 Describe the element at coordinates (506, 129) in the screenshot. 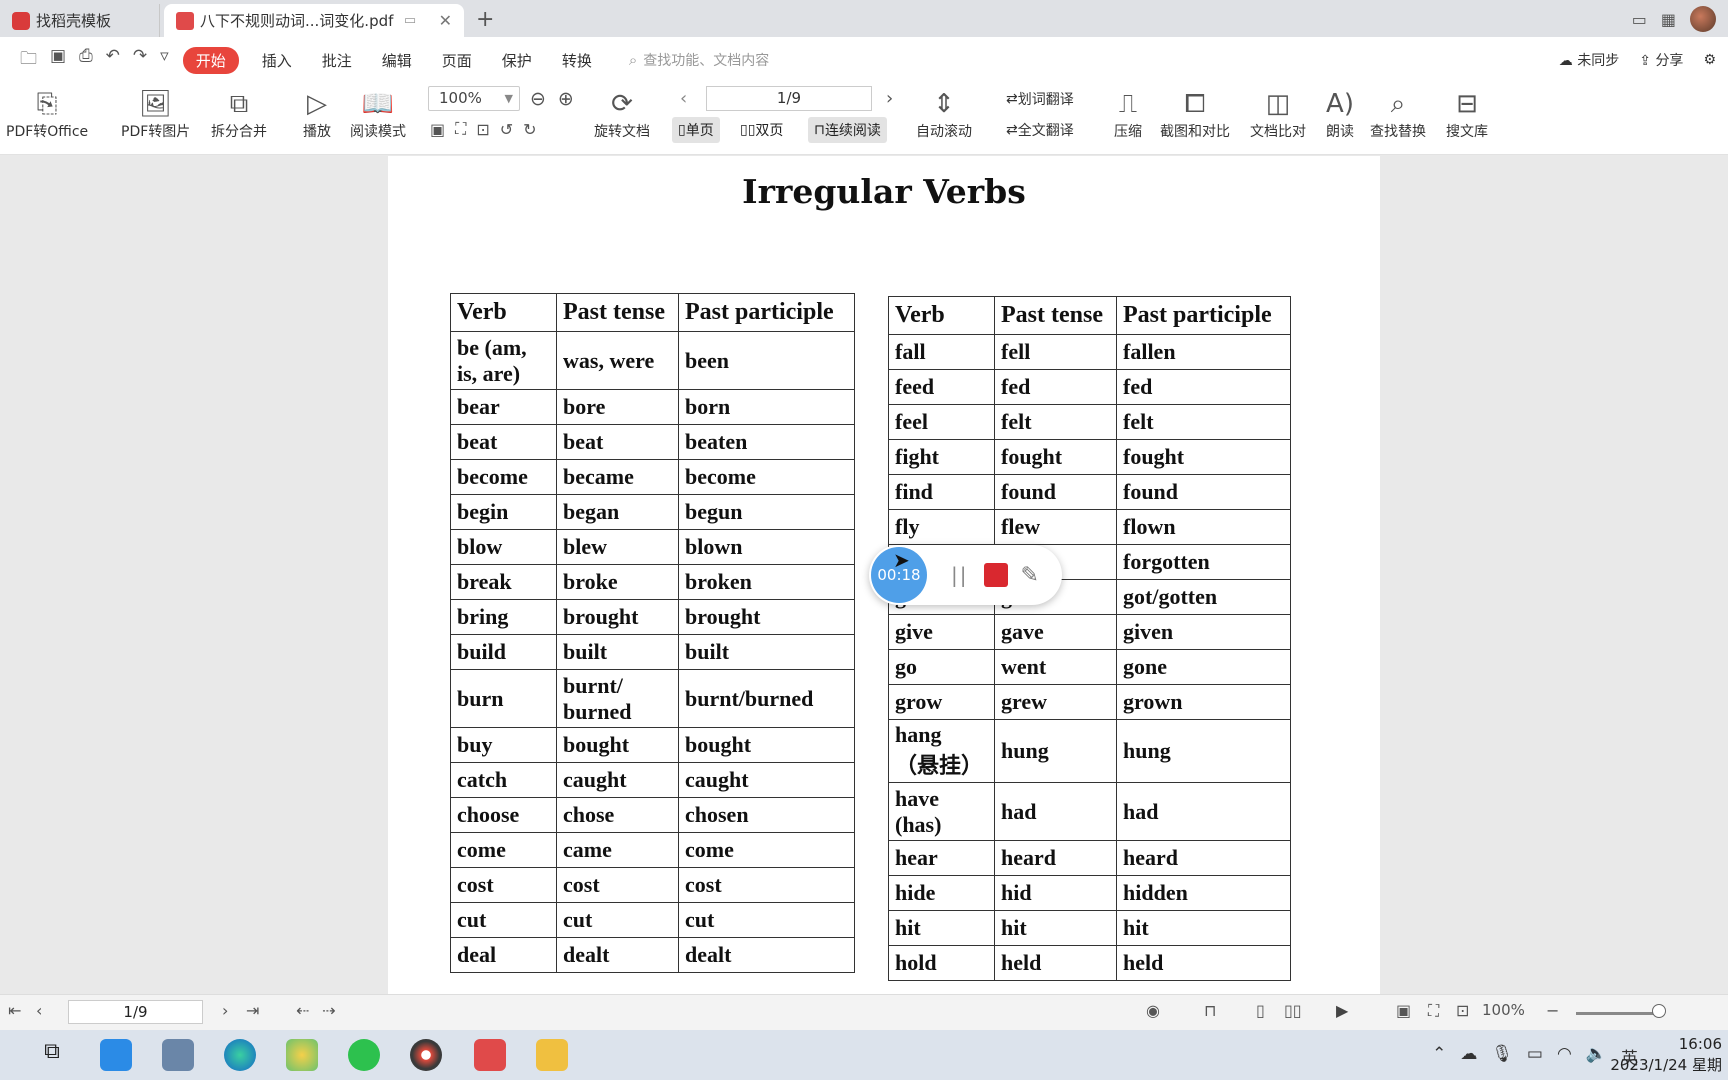

I see `rotate-left-icon: ↺` at that location.